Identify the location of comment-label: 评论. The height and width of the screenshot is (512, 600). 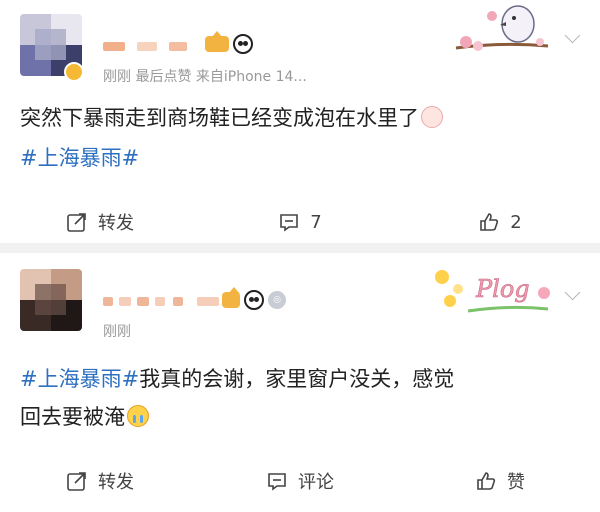
(316, 482).